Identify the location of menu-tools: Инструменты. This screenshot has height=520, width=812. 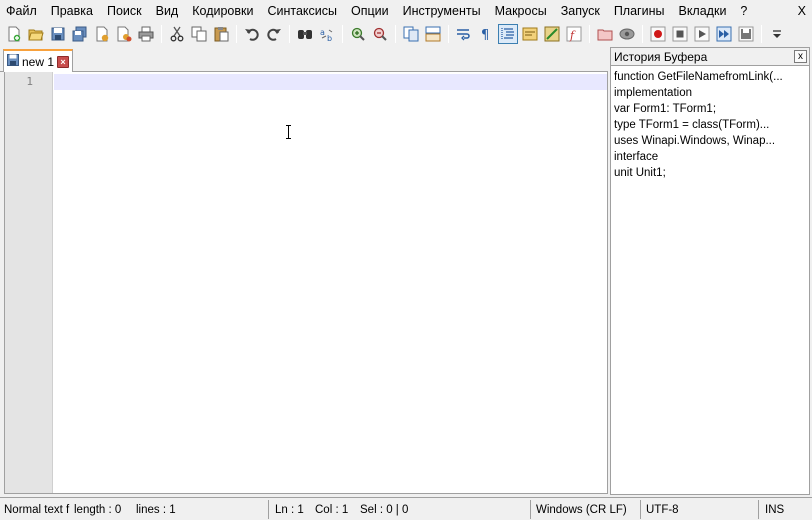
(442, 11).